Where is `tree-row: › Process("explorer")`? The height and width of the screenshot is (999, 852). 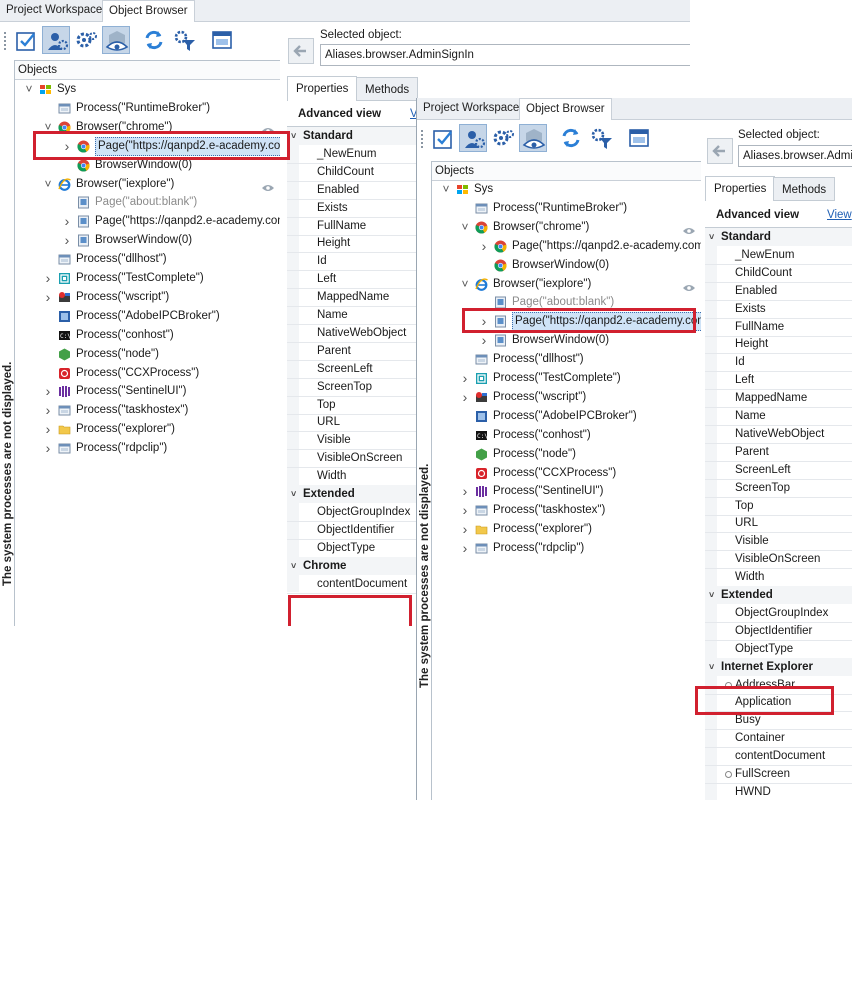 tree-row: › Process("explorer") is located at coordinates (580, 529).